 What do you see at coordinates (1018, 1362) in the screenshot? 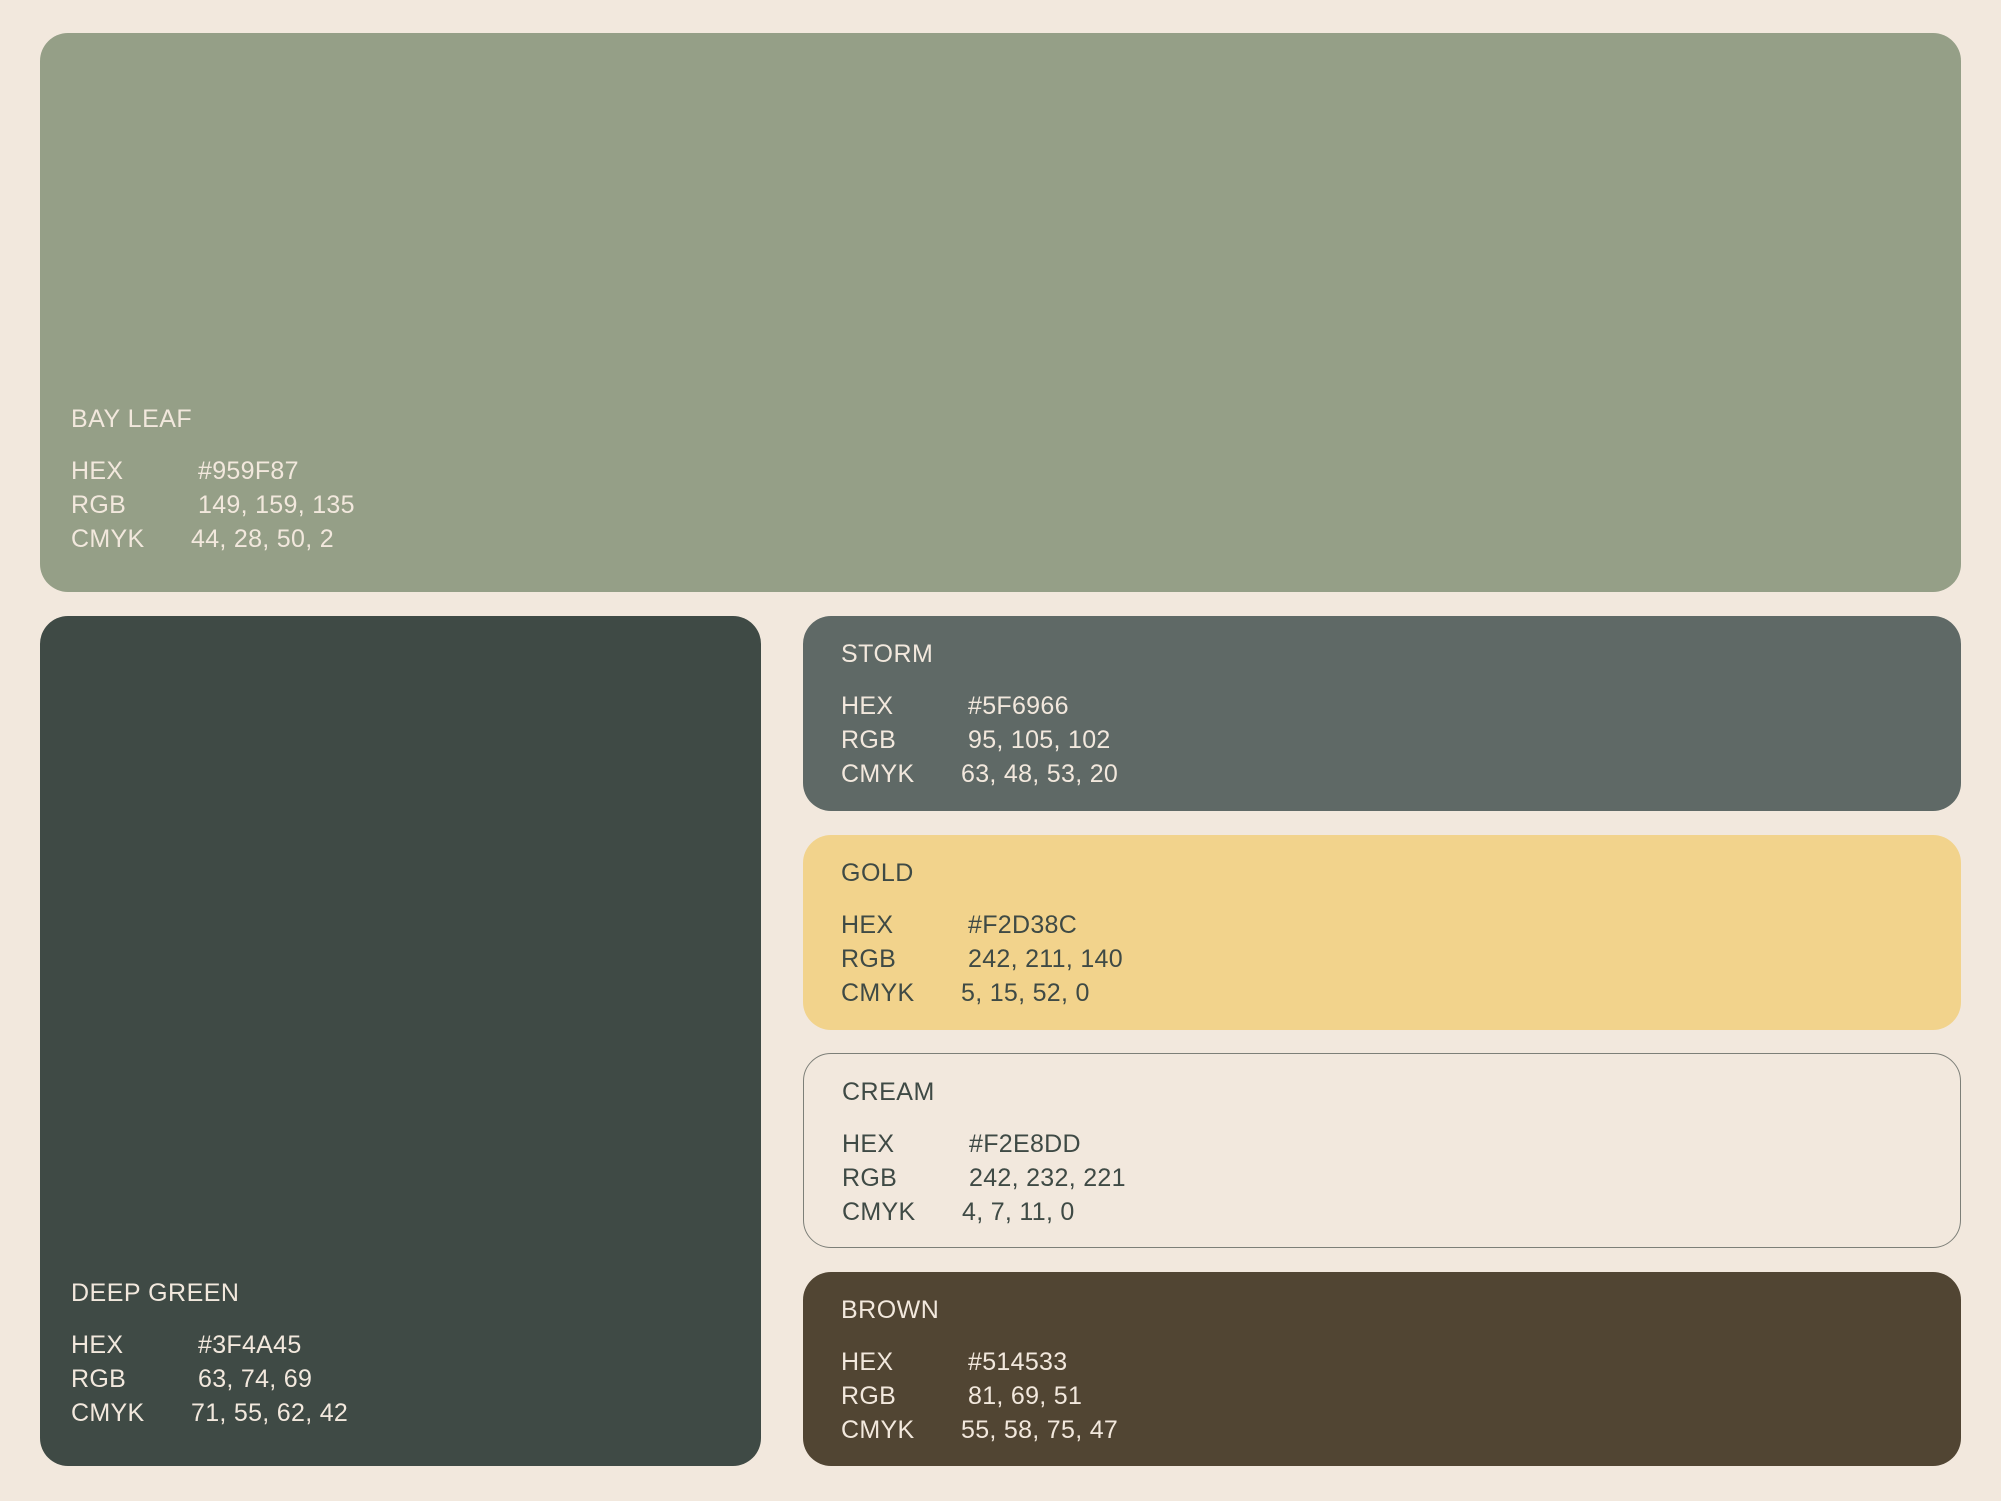
I see `hex-value: #514533` at bounding box center [1018, 1362].